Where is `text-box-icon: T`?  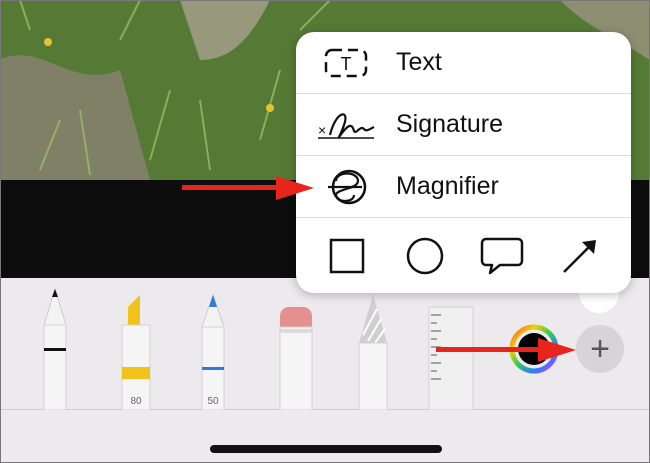 text-box-icon: T is located at coordinates (346, 62).